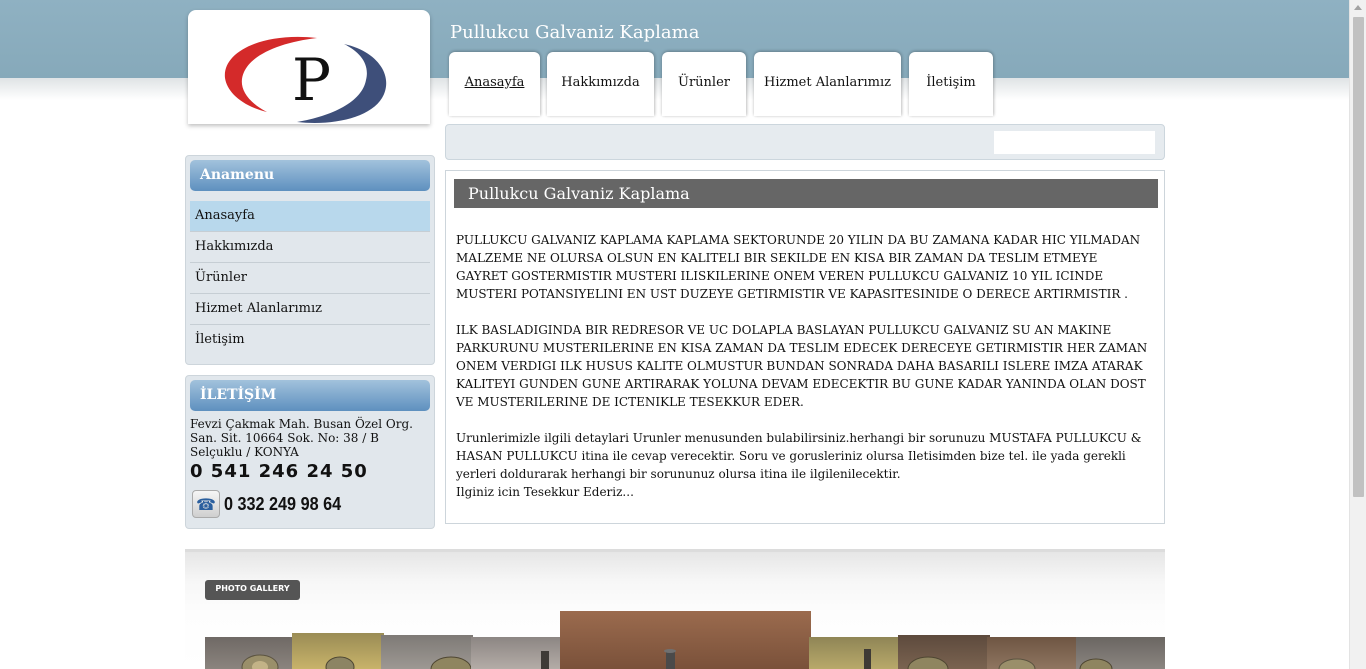 The height and width of the screenshot is (669, 1366). Describe the element at coordinates (575, 32) in the screenshot. I see `site-title: Pullukcu Galvaniz Kaplama` at that location.